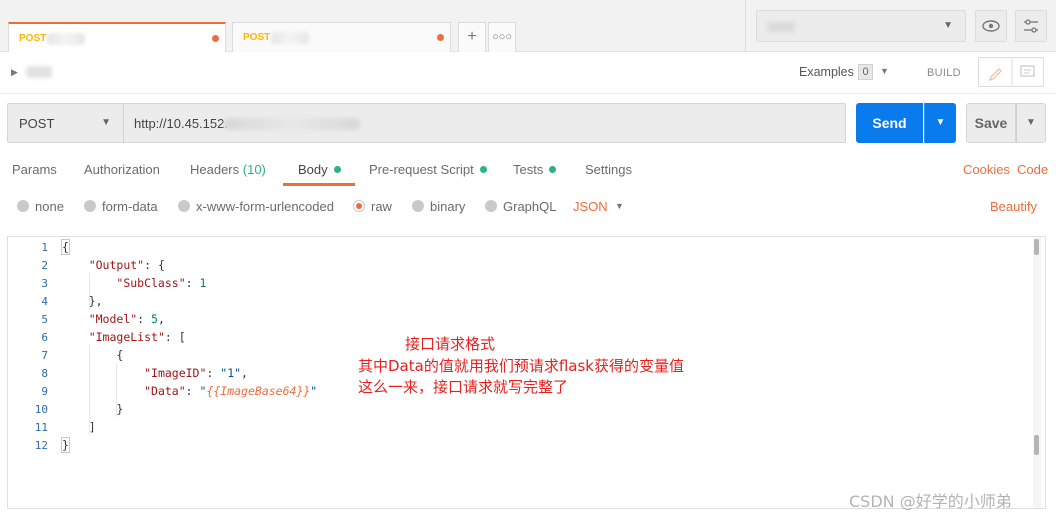 The image size is (1056, 517). Describe the element at coordinates (528, 26) in the screenshot. I see `request-tab-bar: POST POST + ○○○ ▼` at that location.